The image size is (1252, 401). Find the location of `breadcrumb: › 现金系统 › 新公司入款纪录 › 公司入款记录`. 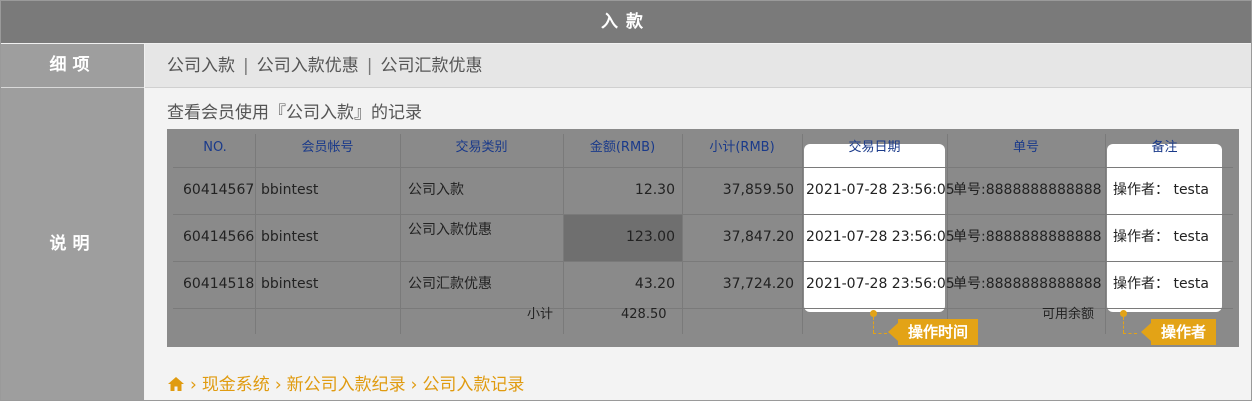

breadcrumb: › 现金系统 › 新公司入款纪录 › 公司入款记录 is located at coordinates (345, 382).